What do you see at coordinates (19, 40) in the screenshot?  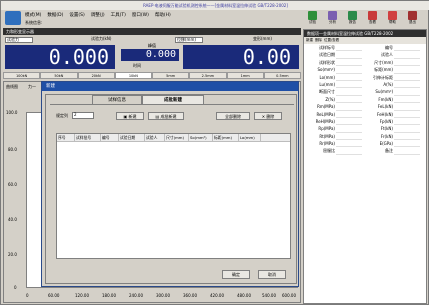 I see `force-mode-select: 试验力` at bounding box center [19, 40].